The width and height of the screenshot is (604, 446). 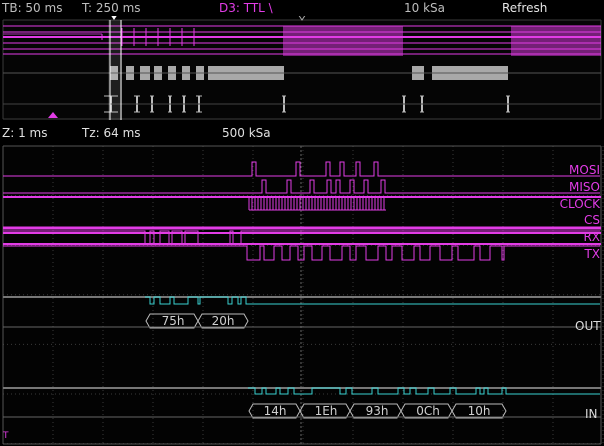 What do you see at coordinates (32, 8) in the screenshot?
I see `timebase-readout: TB: 50 ms` at bounding box center [32, 8].